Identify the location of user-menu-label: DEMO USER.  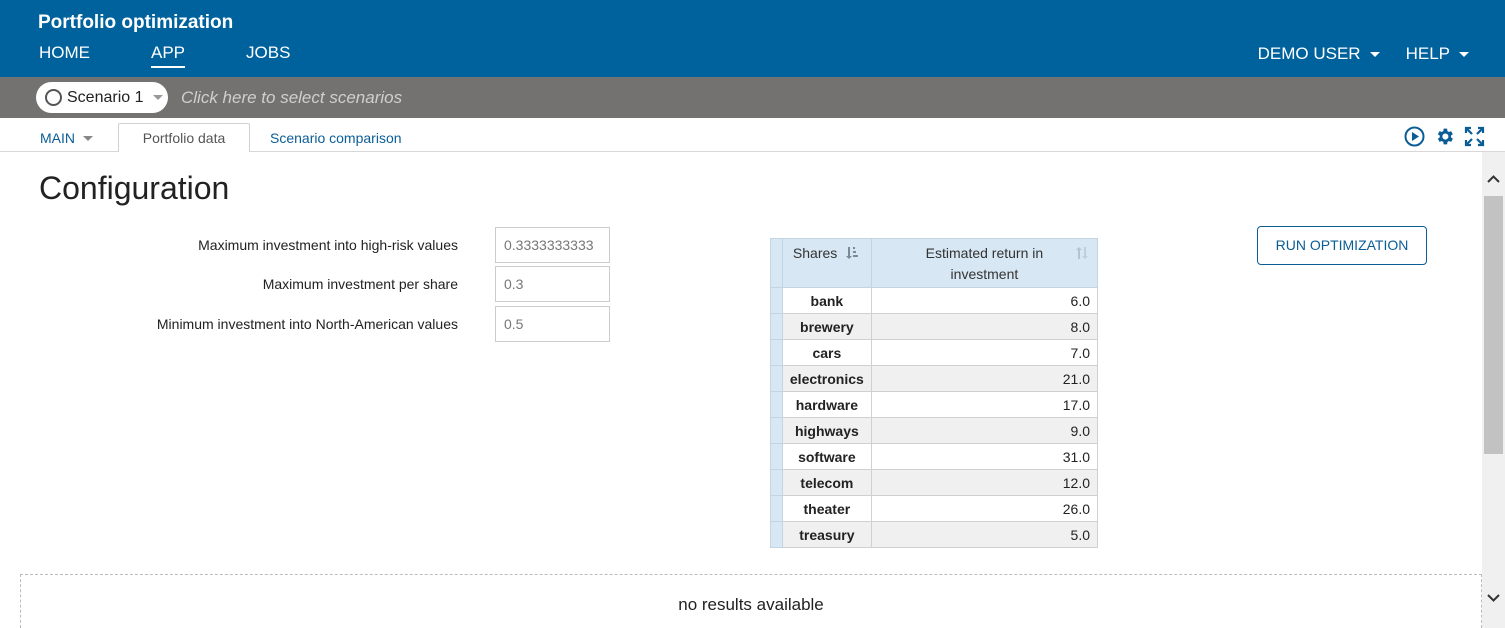
(1309, 53).